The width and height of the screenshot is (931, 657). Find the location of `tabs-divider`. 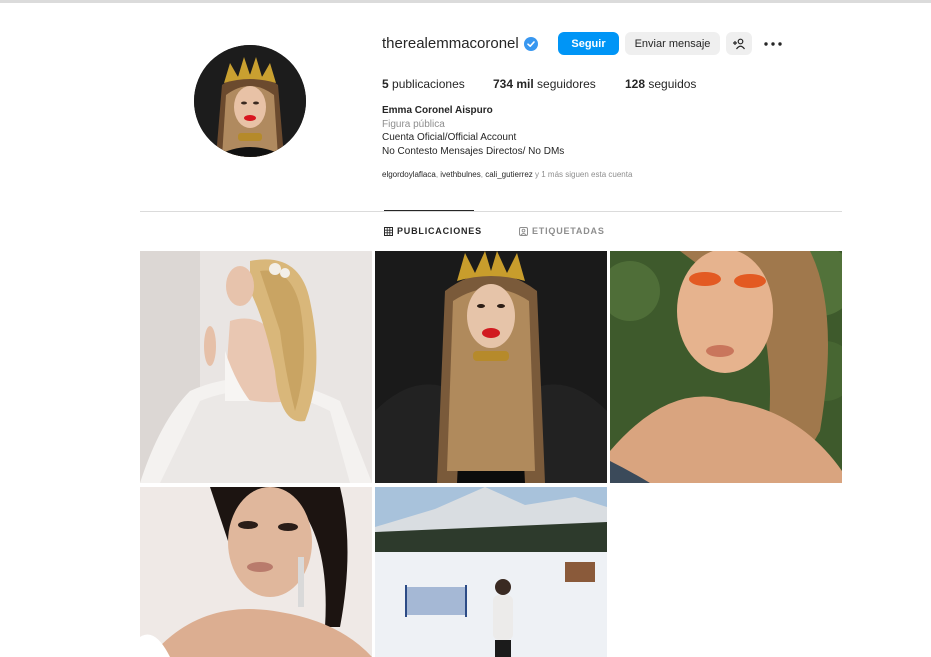

tabs-divider is located at coordinates (491, 211).